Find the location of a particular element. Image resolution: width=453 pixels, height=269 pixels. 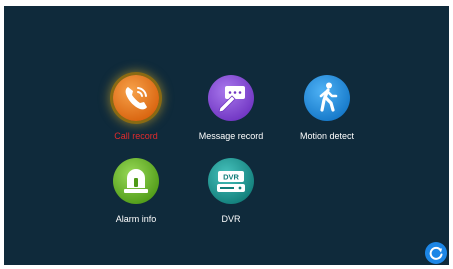

message-record-label: Message record is located at coordinates (231, 136).